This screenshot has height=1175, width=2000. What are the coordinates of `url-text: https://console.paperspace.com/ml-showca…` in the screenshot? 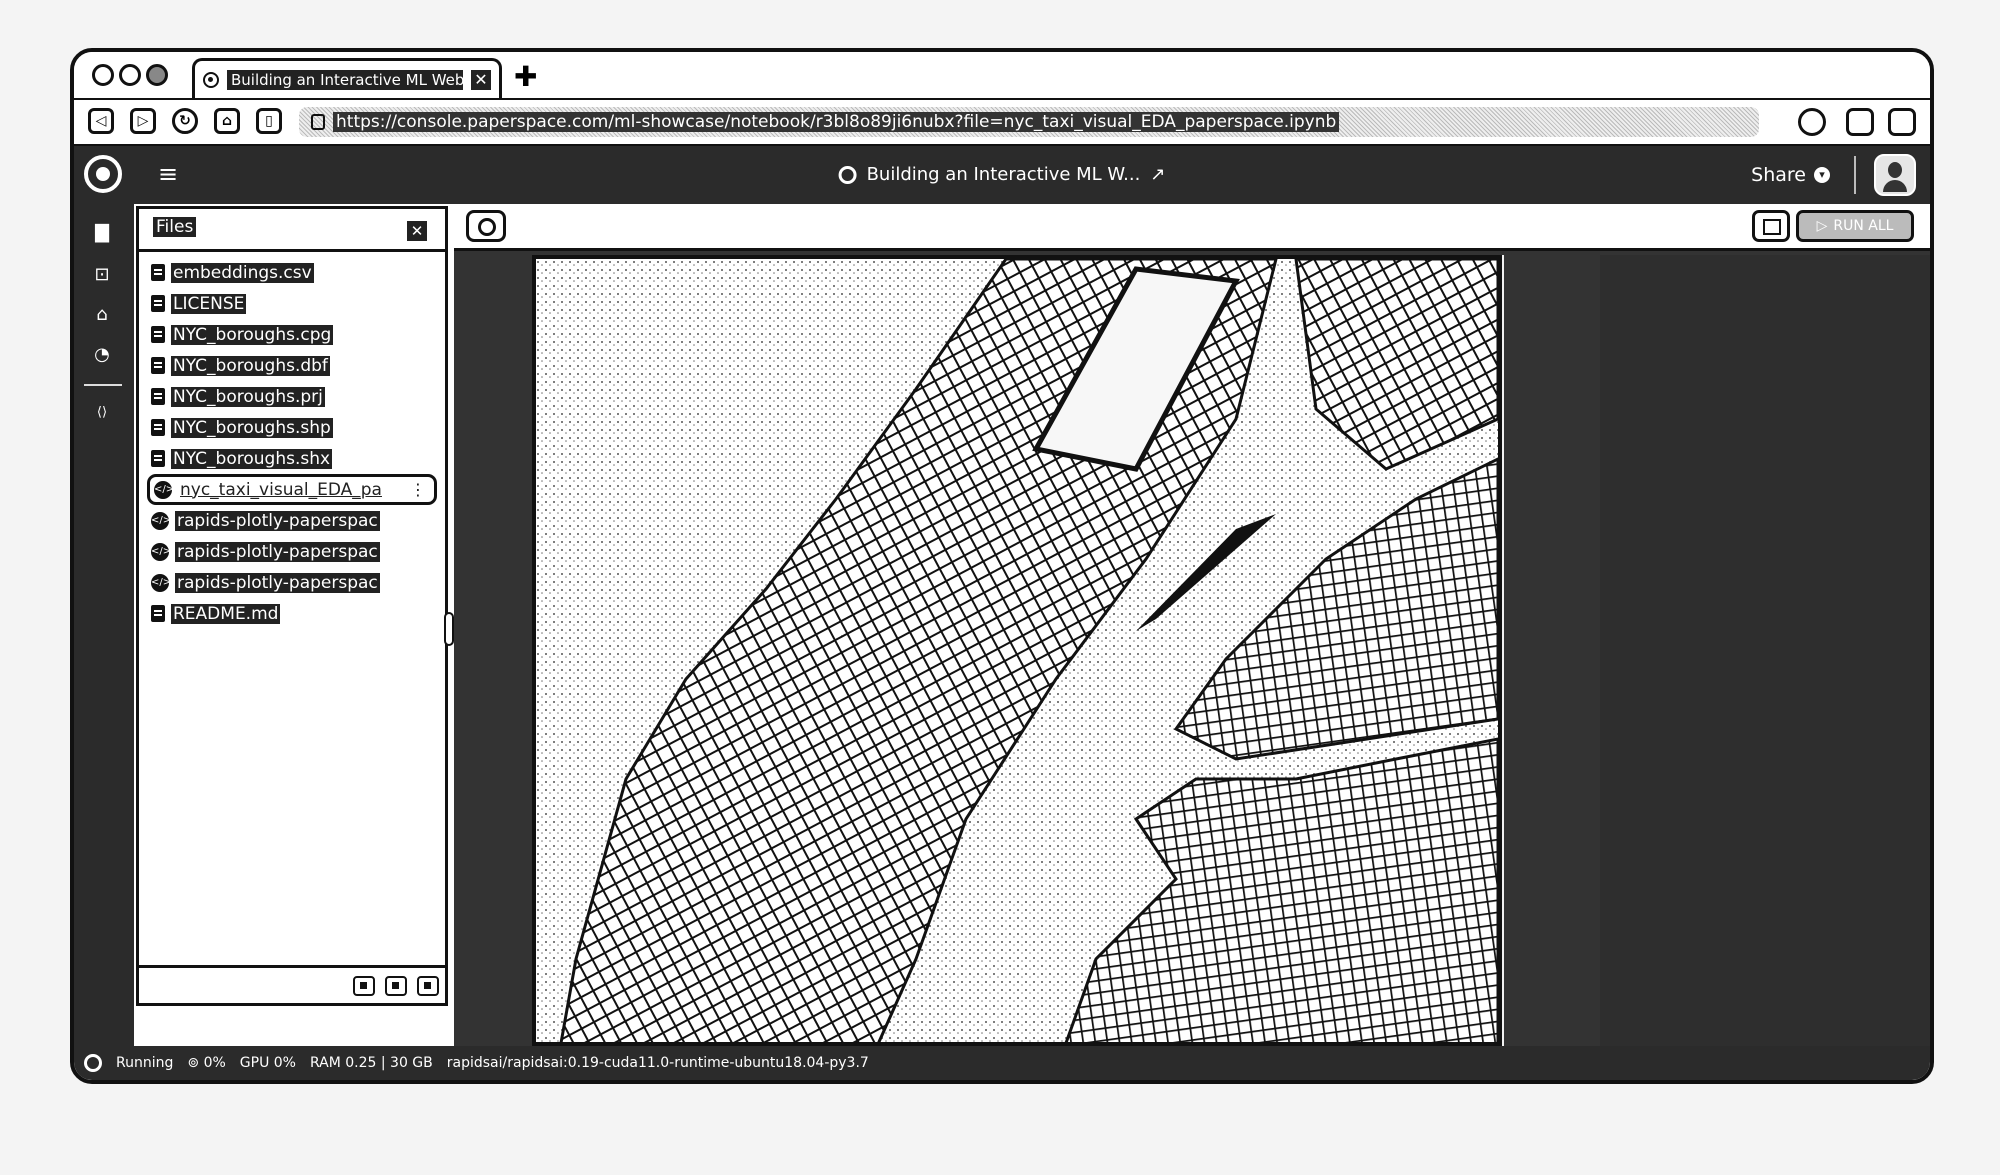 It's located at (836, 122).